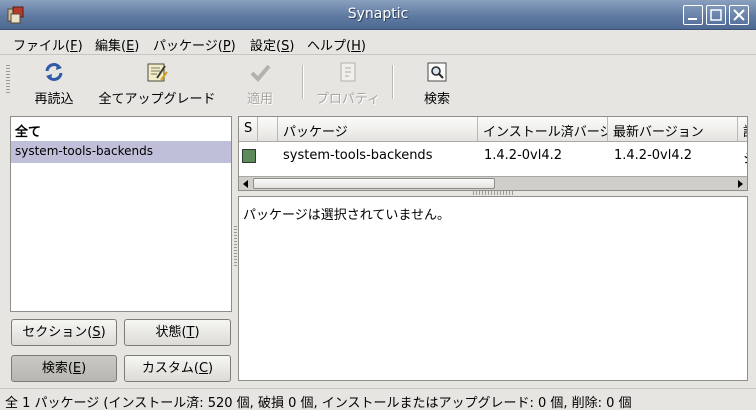  Describe the element at coordinates (378, 43) in the screenshot. I see `menu-bar: ファイル(F) 編集(E) パッケージ(P) 設定(S) ヘルプ(H)` at that location.